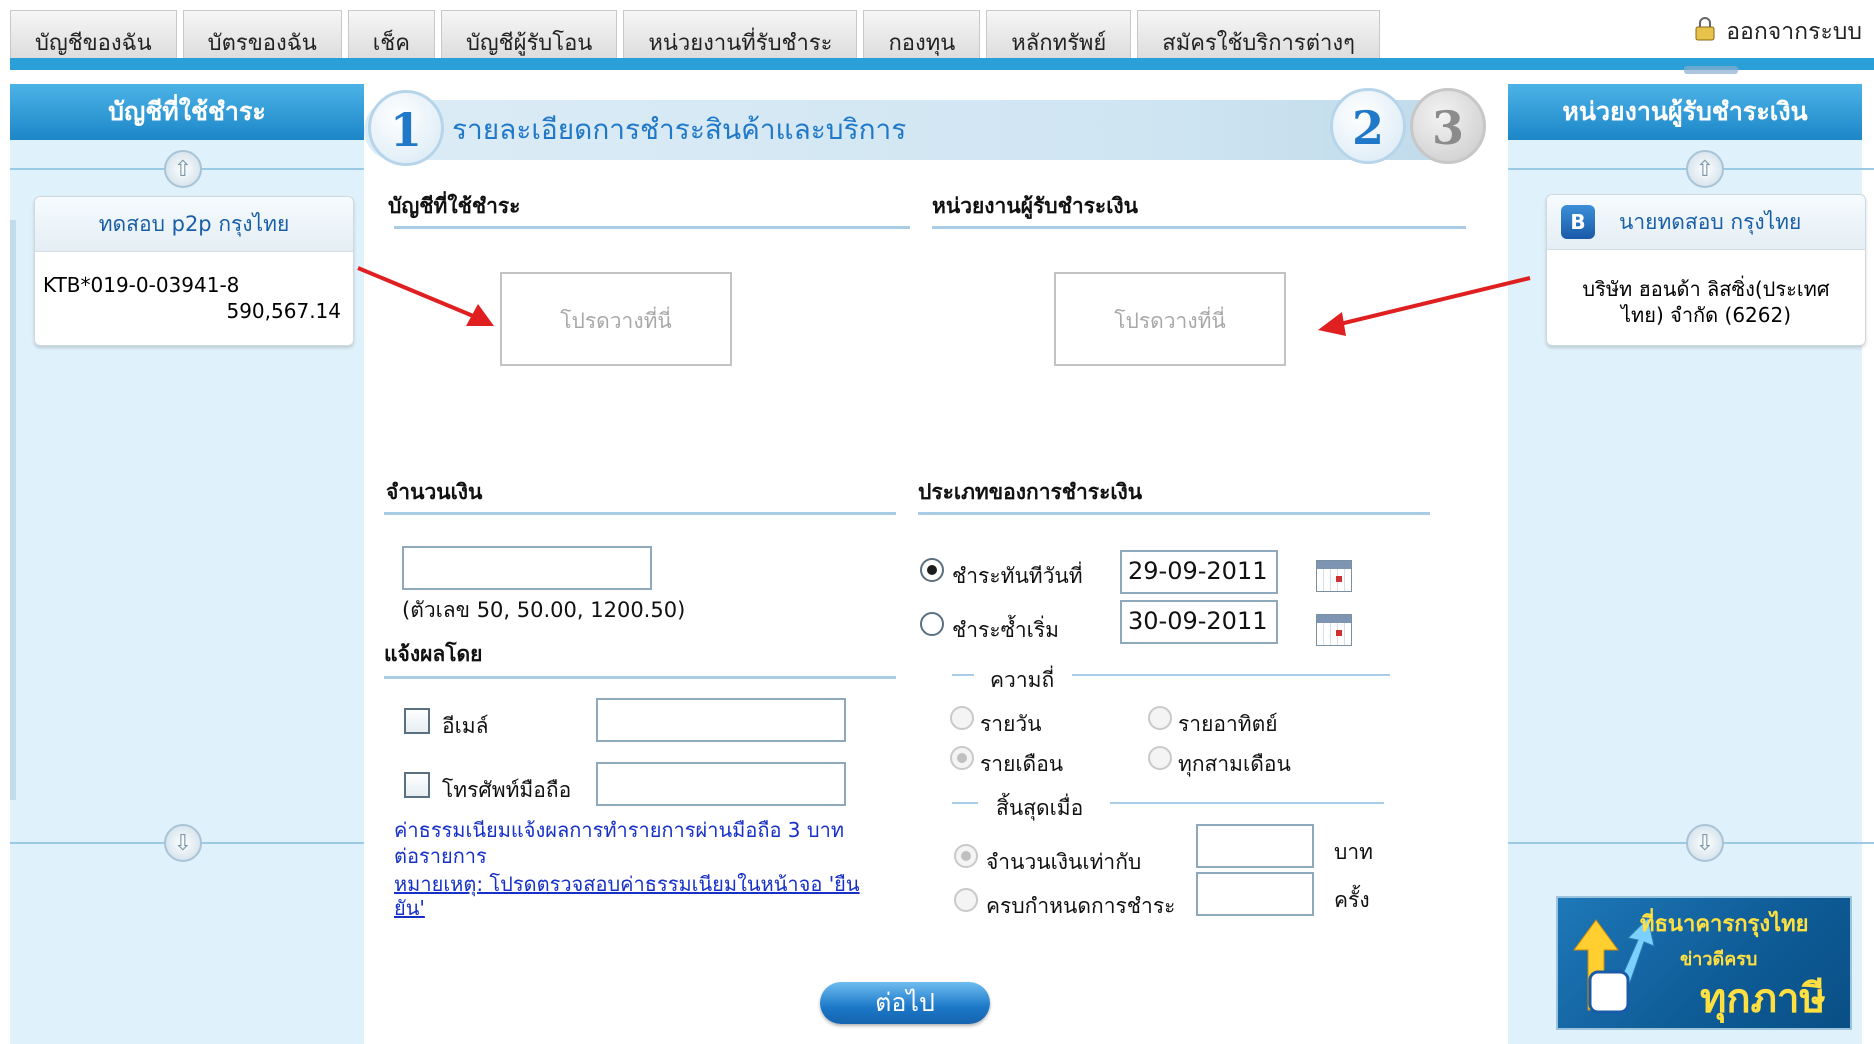 Image resolution: width=1874 pixels, height=1044 pixels. What do you see at coordinates (1040, 808) in the screenshot?
I see `end-heading: สิ้นสุดเมื่อ` at bounding box center [1040, 808].